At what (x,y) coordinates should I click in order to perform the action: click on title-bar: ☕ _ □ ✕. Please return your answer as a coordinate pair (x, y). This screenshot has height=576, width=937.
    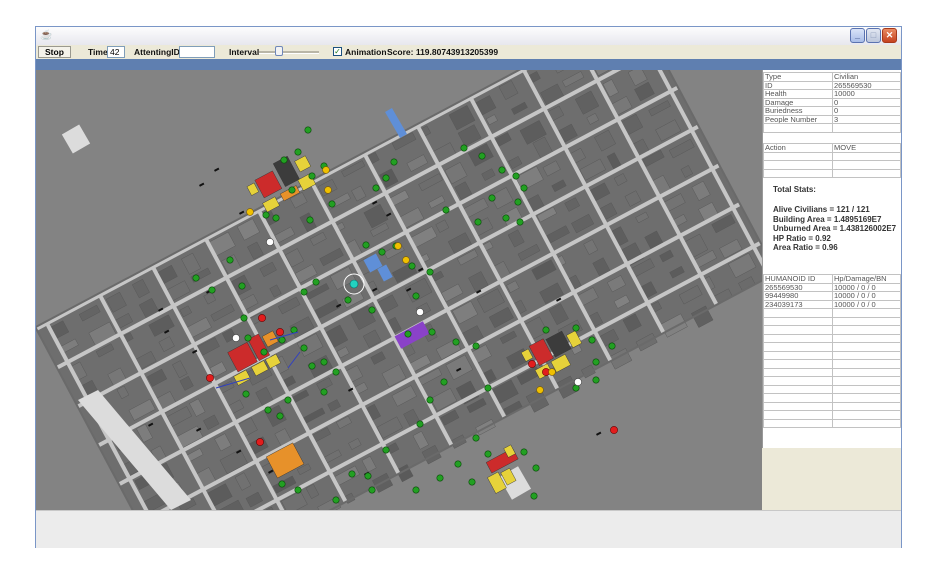
    Looking at the image, I should click on (468, 36).